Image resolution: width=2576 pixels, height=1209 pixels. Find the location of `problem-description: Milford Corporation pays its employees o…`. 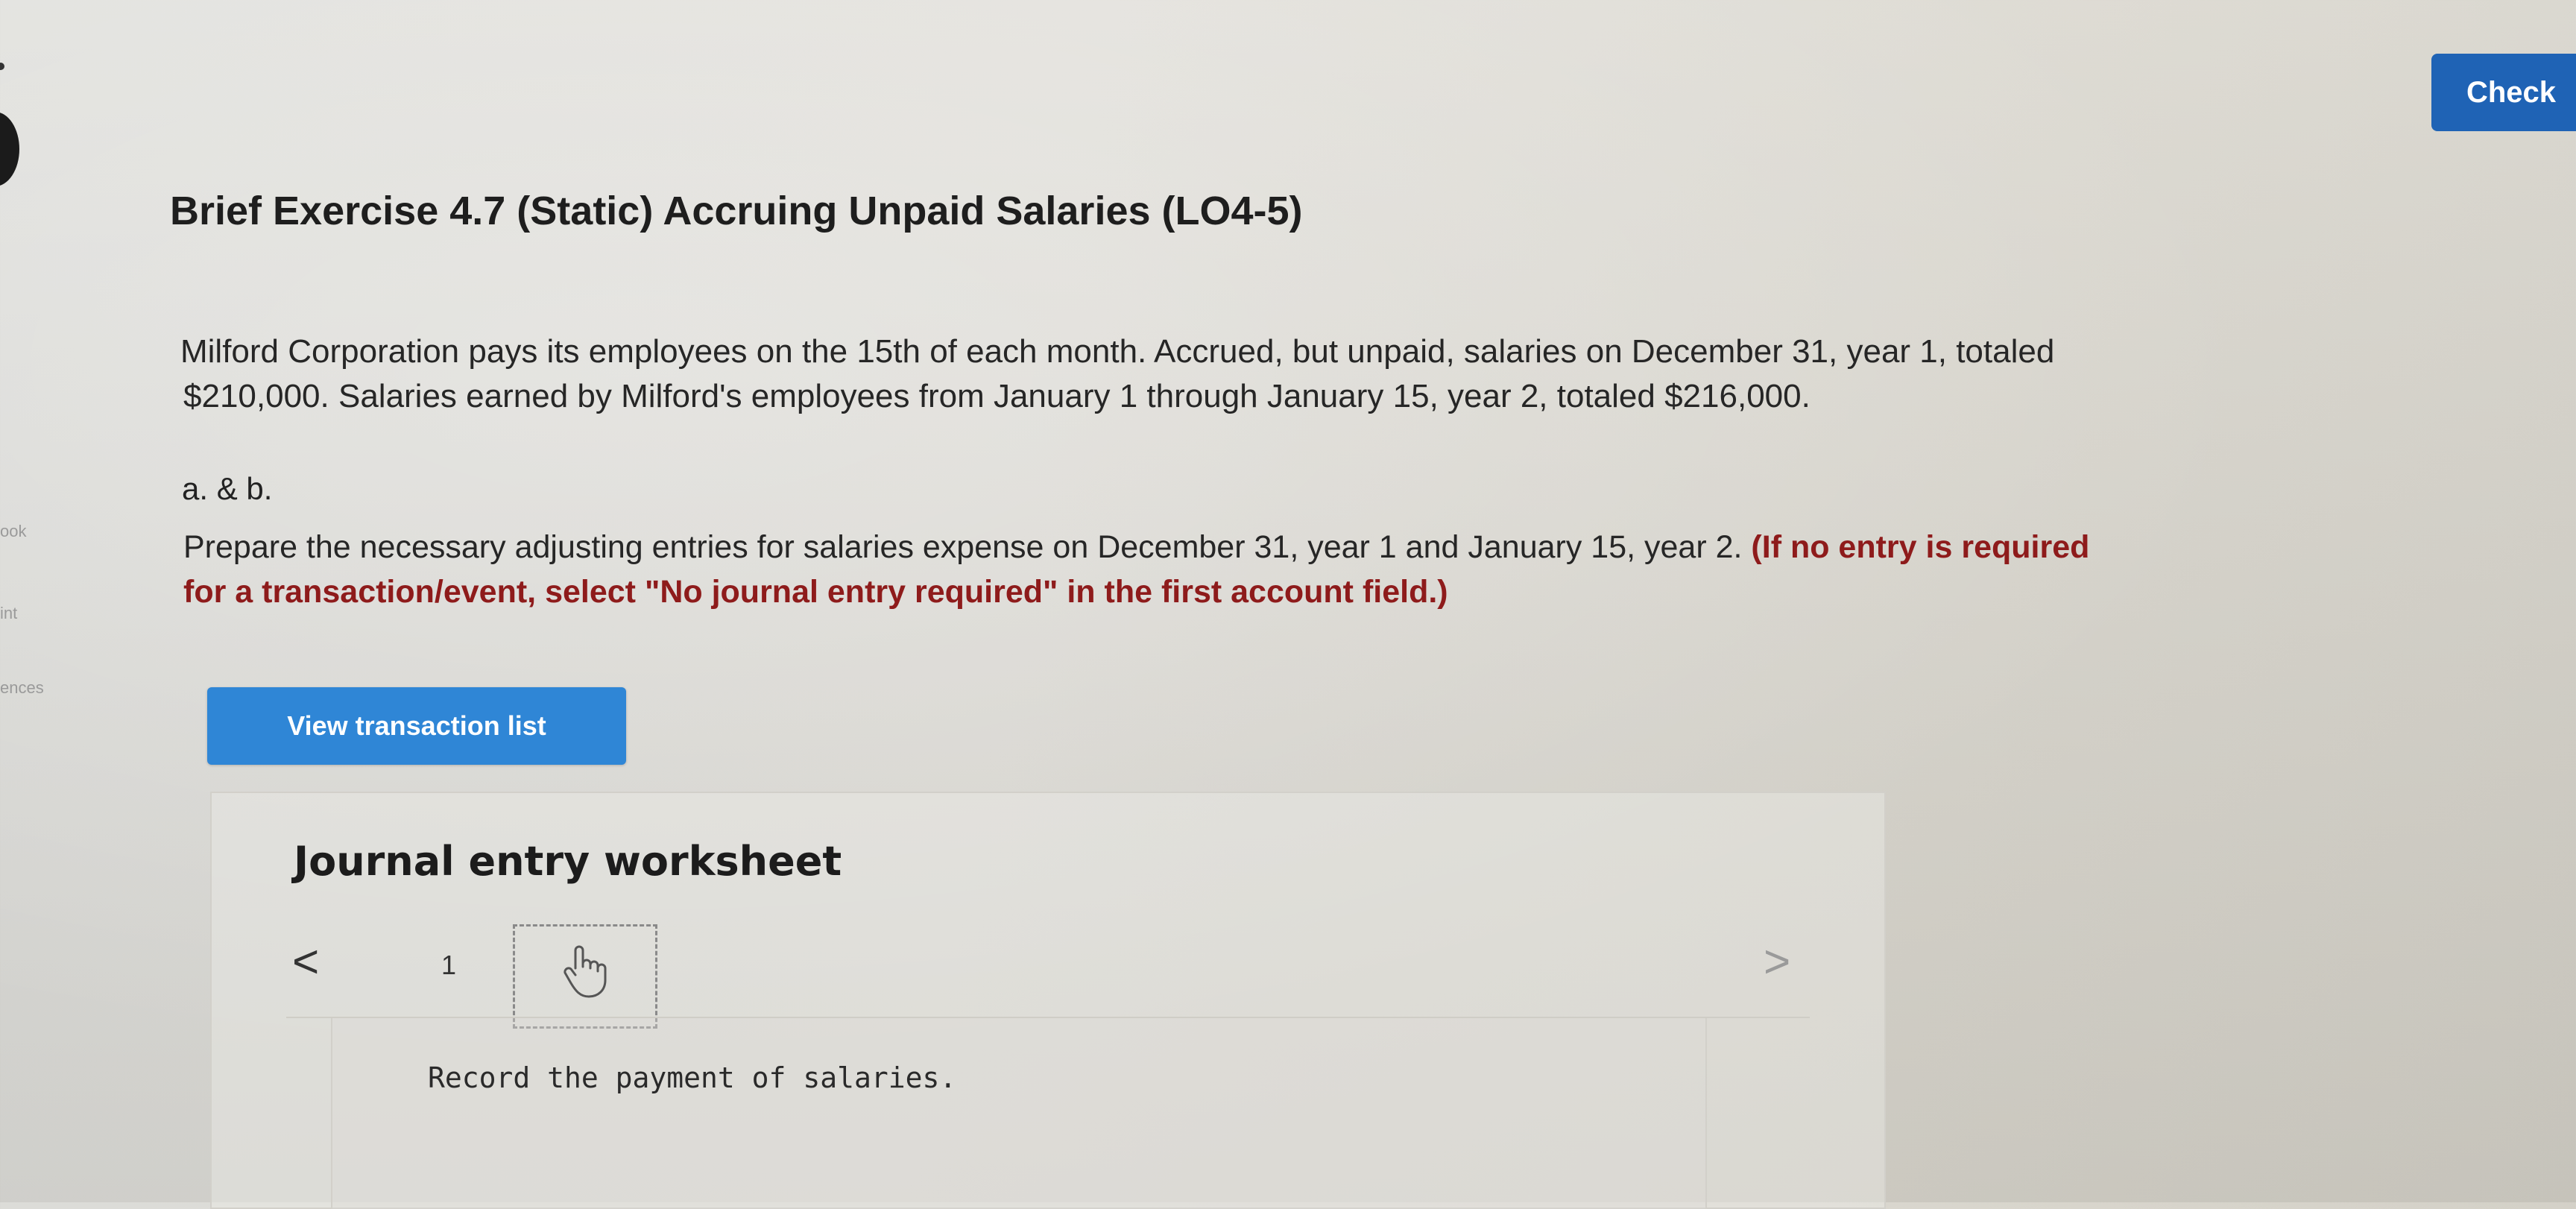

problem-description: Milford Corporation pays its employees o… is located at coordinates (1117, 374).